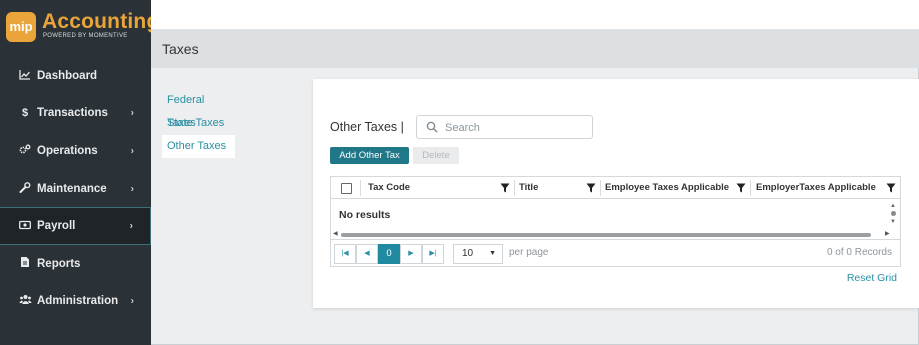 The image size is (919, 345). Describe the element at coordinates (72, 113) in the screenshot. I see `sidebar-item-label: Transactions` at that location.